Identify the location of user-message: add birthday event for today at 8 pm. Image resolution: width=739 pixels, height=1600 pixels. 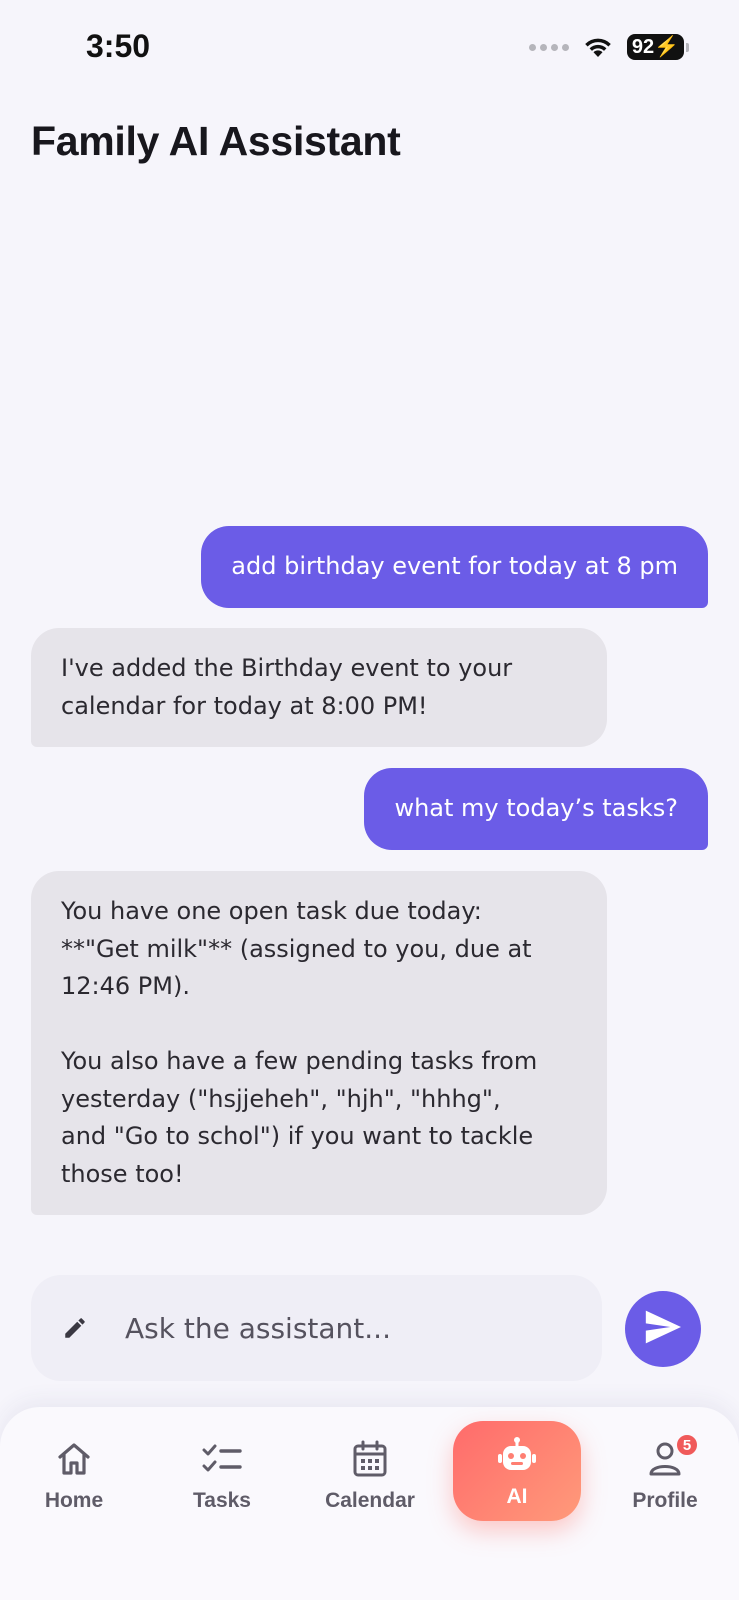
(454, 567).